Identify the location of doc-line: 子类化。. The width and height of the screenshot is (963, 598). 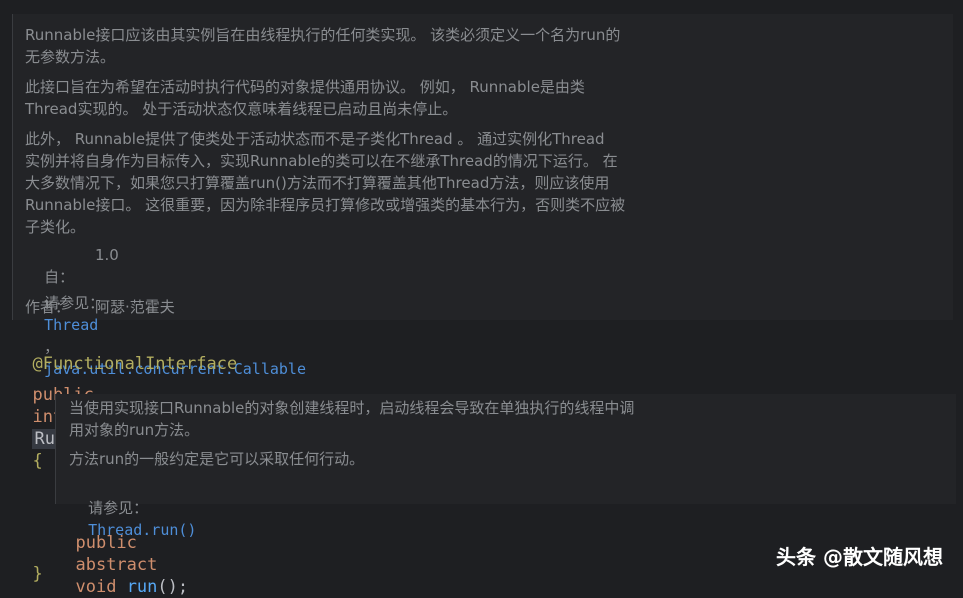
(55, 227).